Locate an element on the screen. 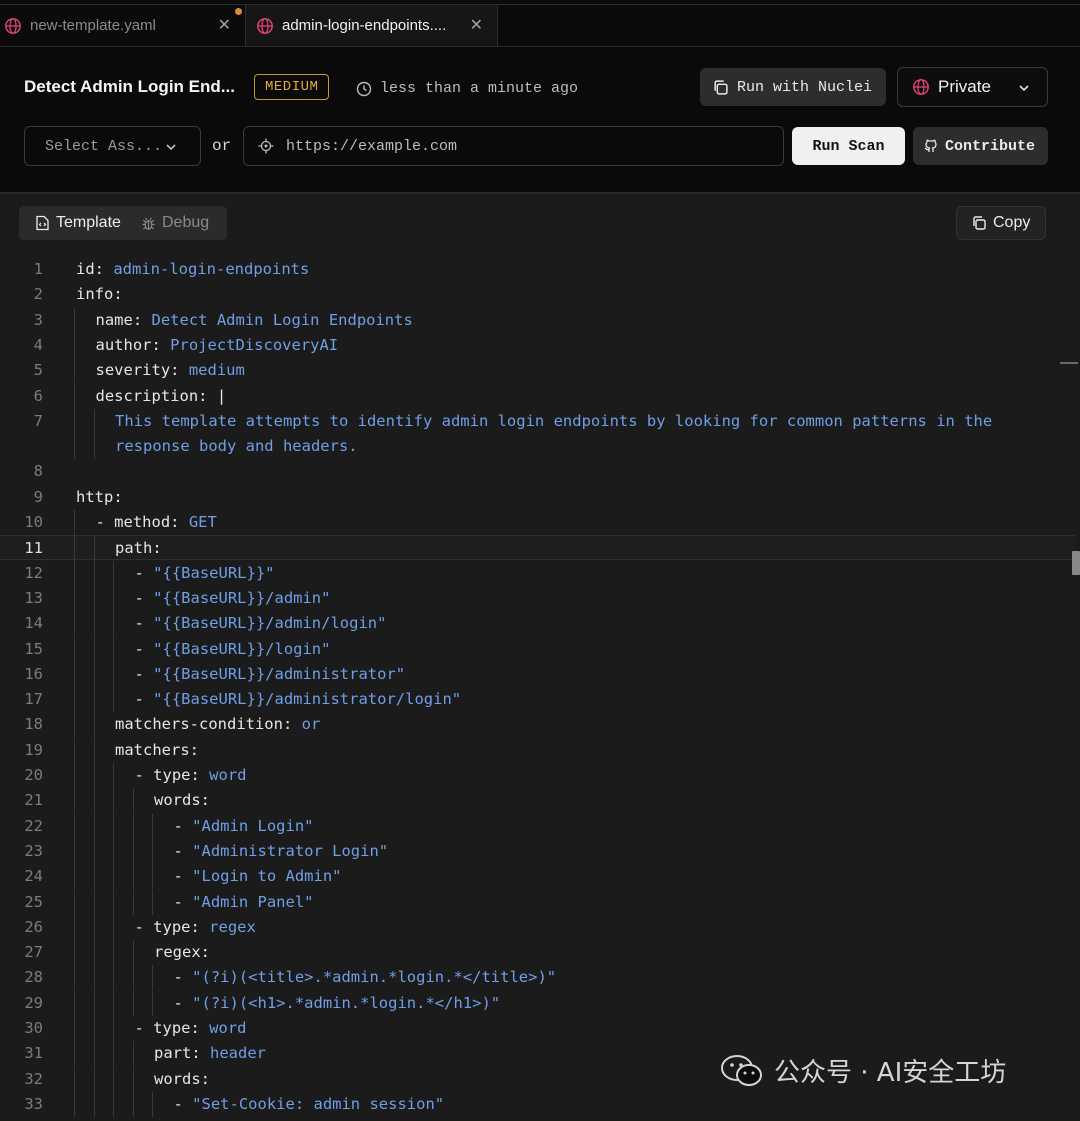 The image size is (1080, 1121). target-url-field is located at coordinates (513, 146).